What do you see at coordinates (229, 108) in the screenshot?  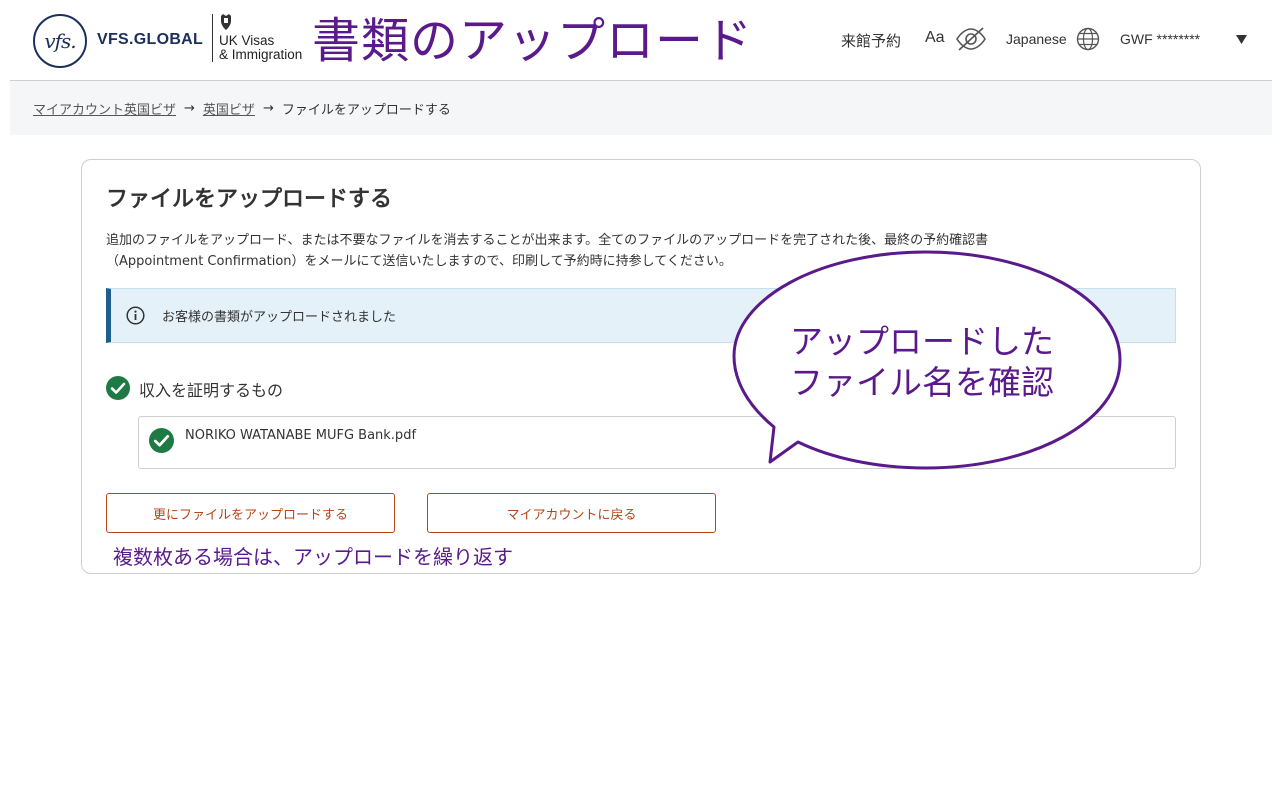 I see `breadcrumb-uk-visa: 英国ビザ` at bounding box center [229, 108].